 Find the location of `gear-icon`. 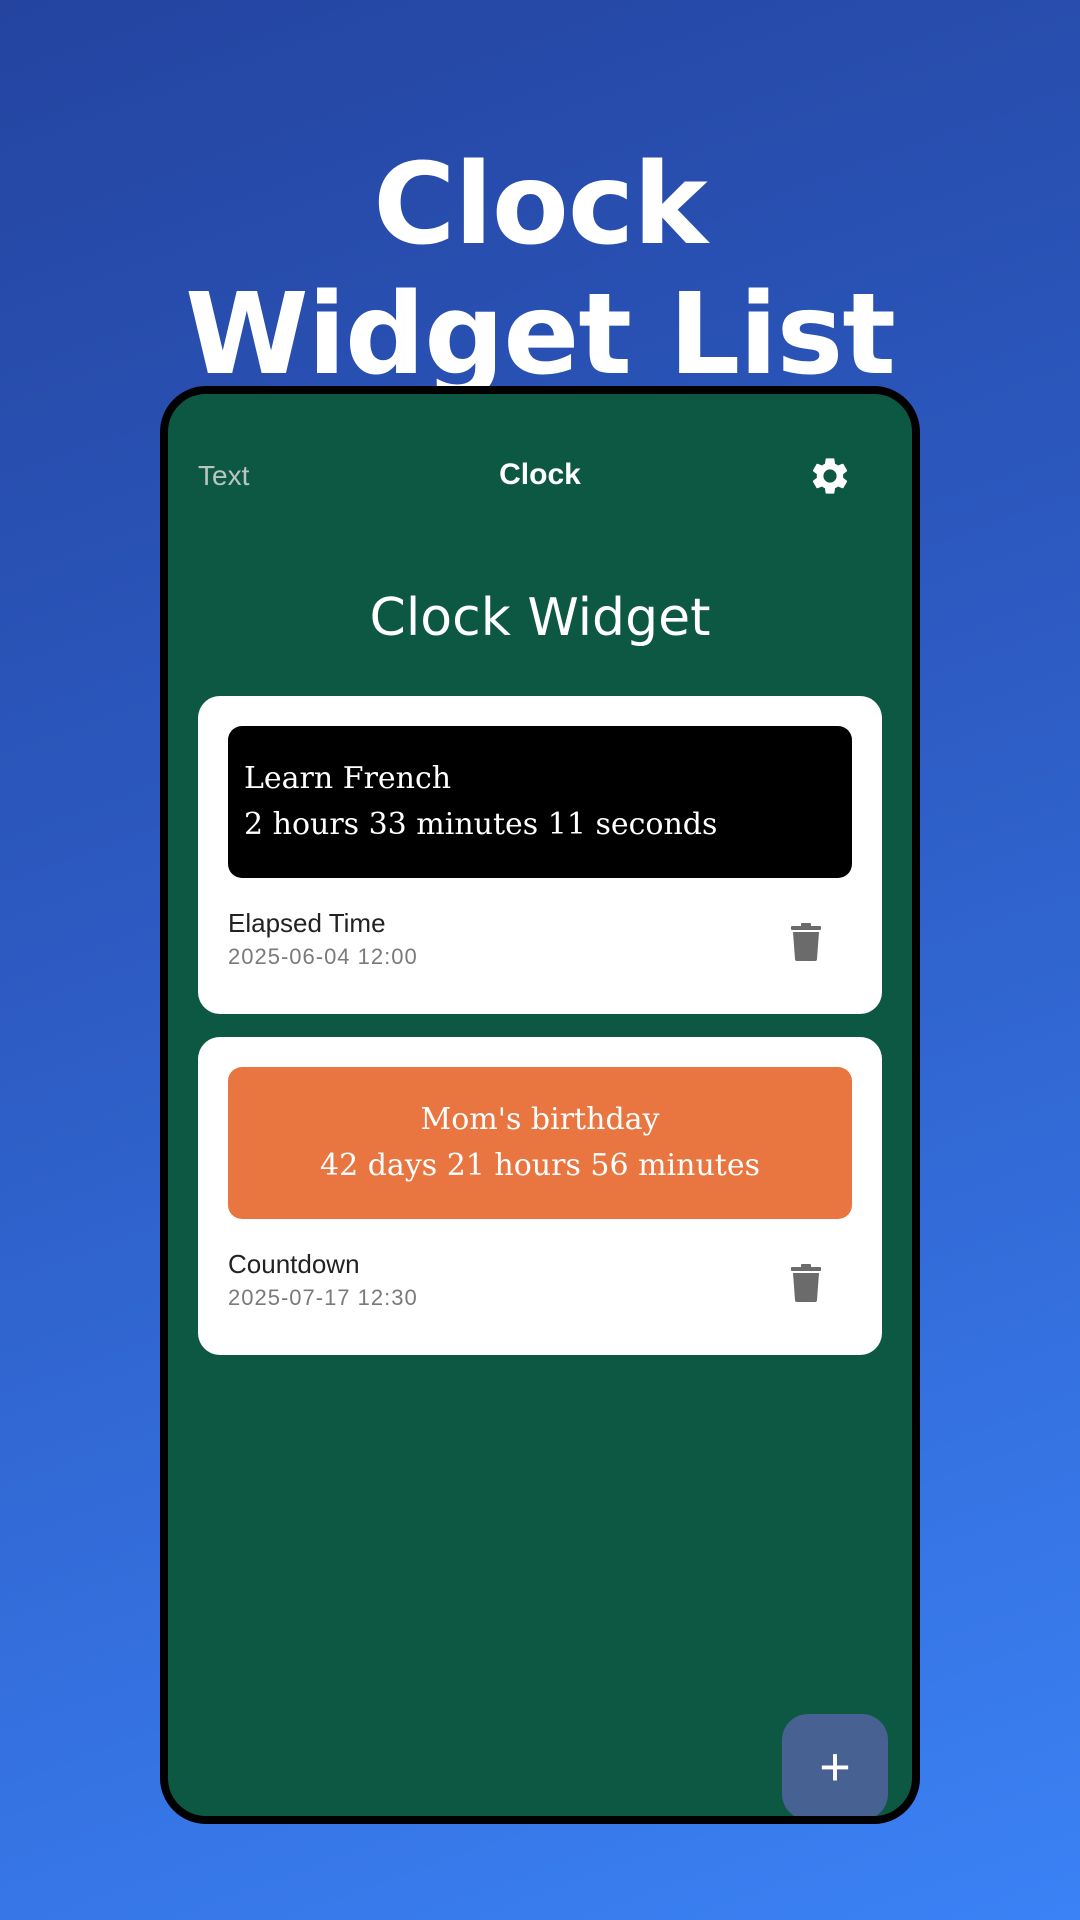

gear-icon is located at coordinates (830, 476).